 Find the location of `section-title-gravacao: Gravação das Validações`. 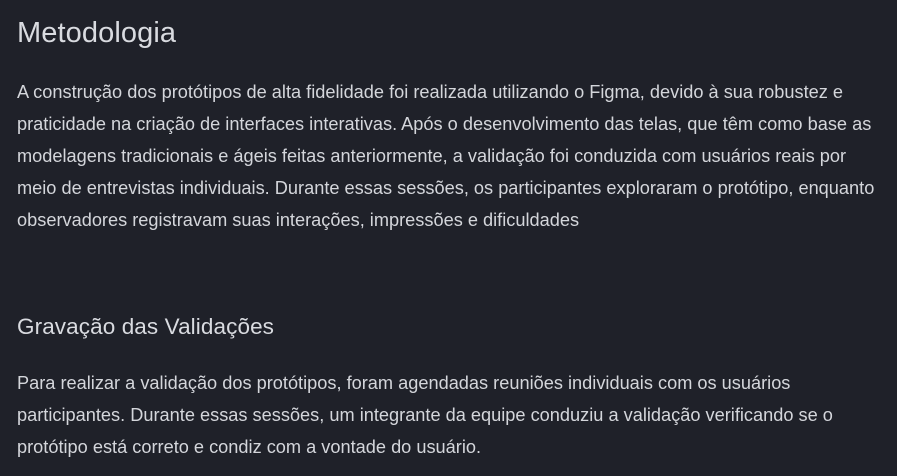

section-title-gravacao: Gravação das Validações is located at coordinates (146, 326).